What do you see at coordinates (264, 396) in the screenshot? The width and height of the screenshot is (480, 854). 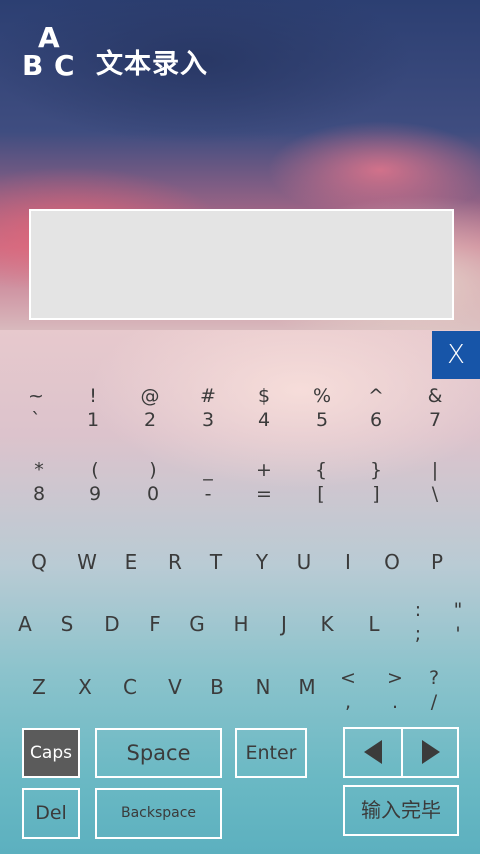 I see `key-upper: $` at bounding box center [264, 396].